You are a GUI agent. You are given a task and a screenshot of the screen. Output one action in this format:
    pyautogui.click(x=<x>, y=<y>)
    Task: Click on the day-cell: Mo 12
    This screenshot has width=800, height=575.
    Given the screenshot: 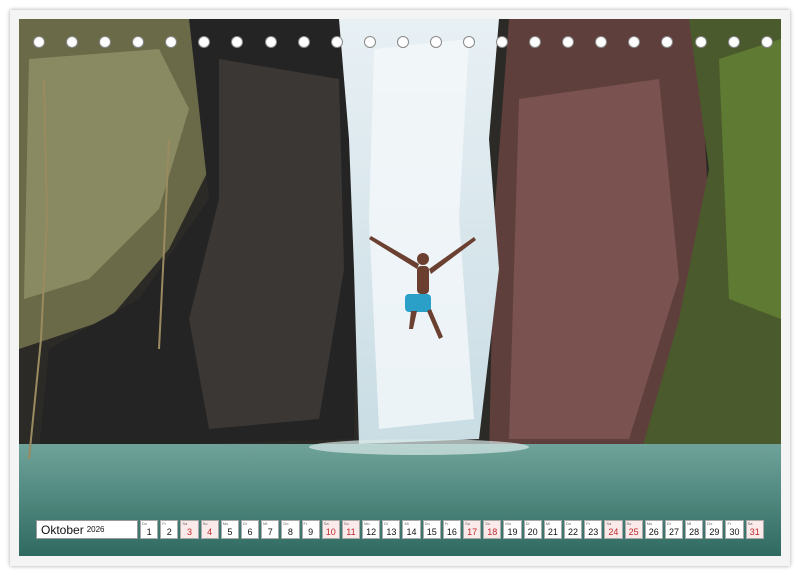 What is the action you would take?
    pyautogui.click(x=371, y=529)
    